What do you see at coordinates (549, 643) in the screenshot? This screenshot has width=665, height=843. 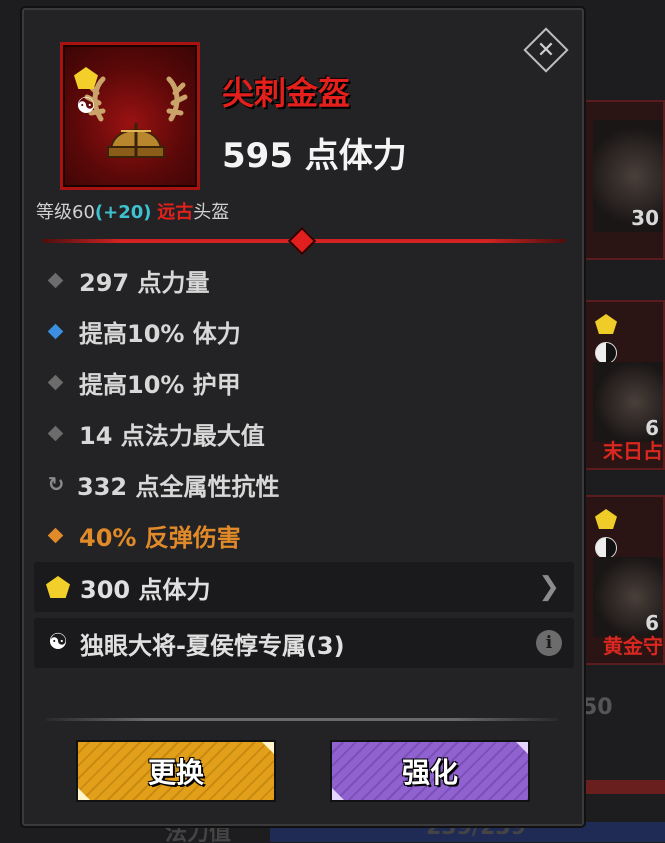 I see `info-icon: i` at bounding box center [549, 643].